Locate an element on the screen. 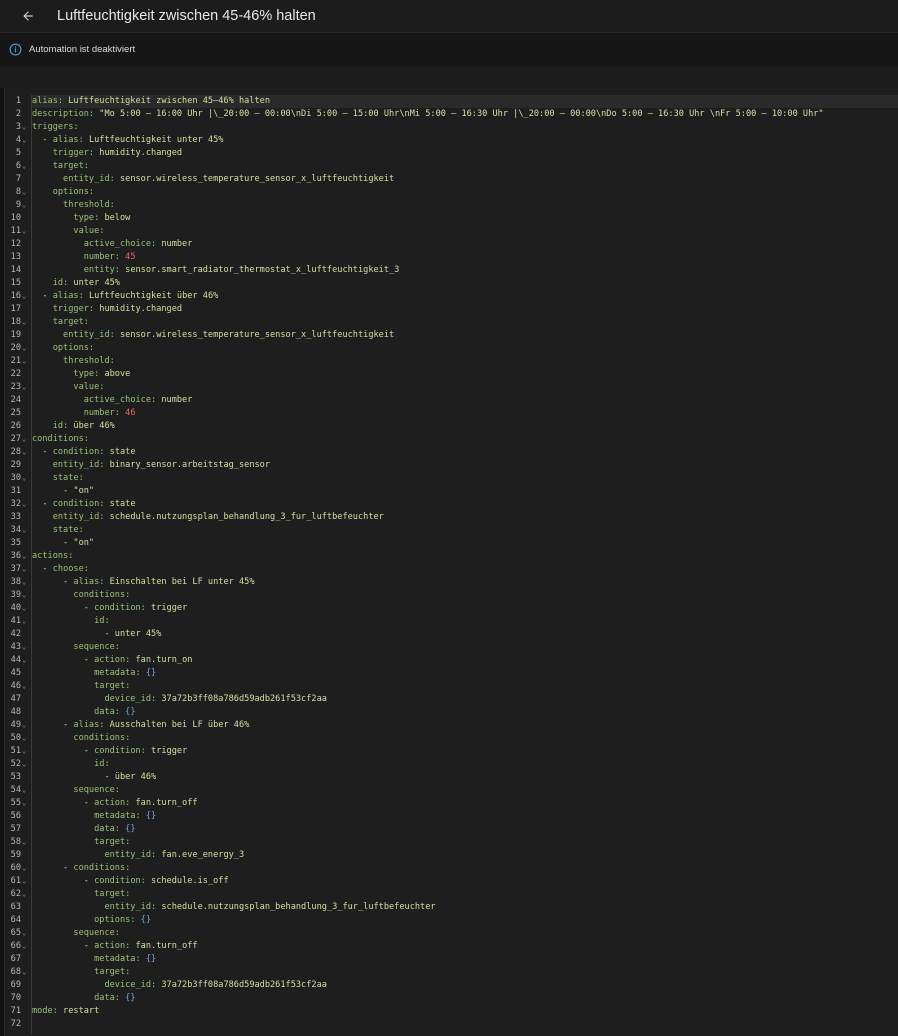  code-line: 26 id: über 46% is located at coordinates (451, 426).